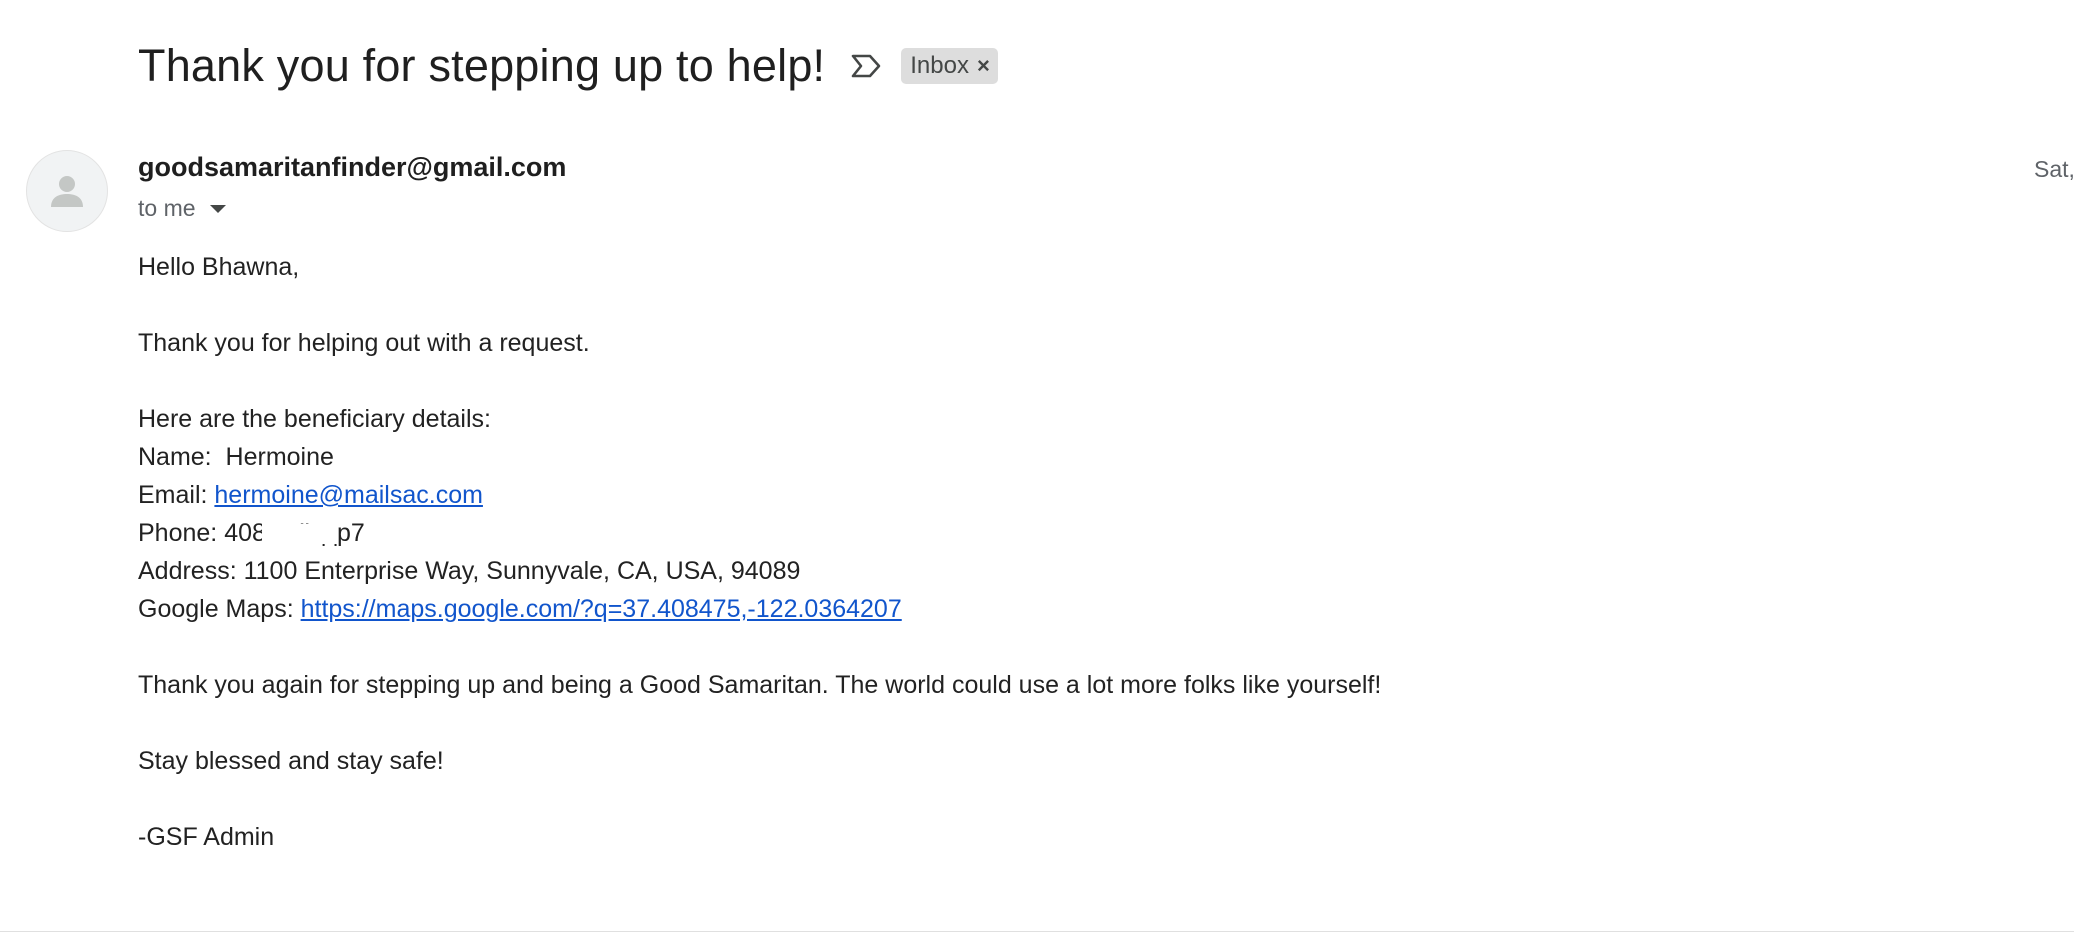  Describe the element at coordinates (2054, 169) in the screenshot. I see `message-date: Sat,` at that location.